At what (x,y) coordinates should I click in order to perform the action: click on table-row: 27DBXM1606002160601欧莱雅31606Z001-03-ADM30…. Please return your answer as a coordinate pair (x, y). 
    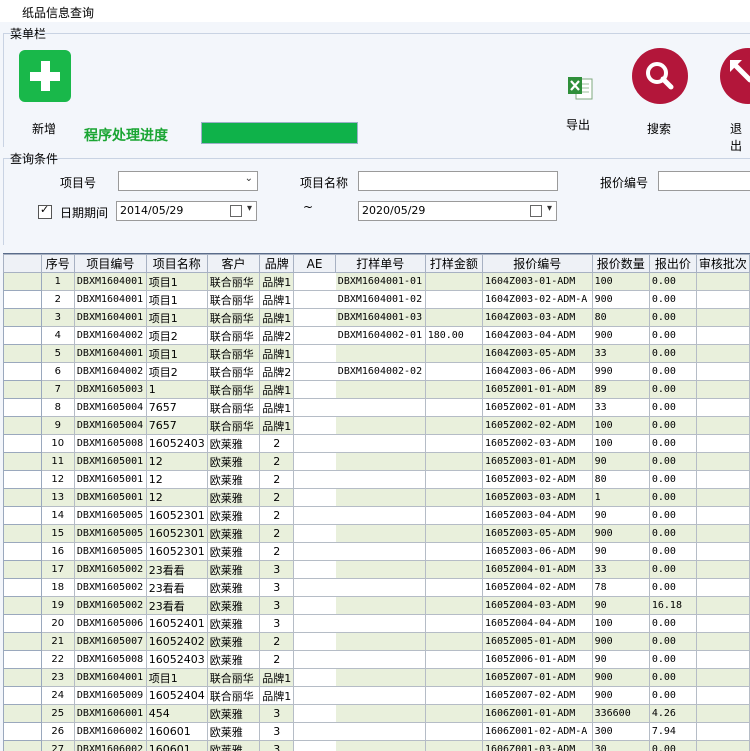
    Looking at the image, I should click on (377, 746).